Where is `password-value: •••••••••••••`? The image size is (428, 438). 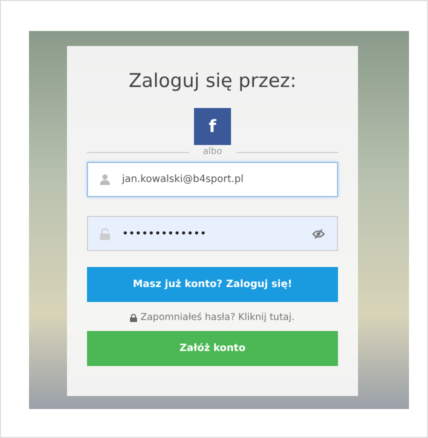 password-value: ••••••••••••• is located at coordinates (164, 233).